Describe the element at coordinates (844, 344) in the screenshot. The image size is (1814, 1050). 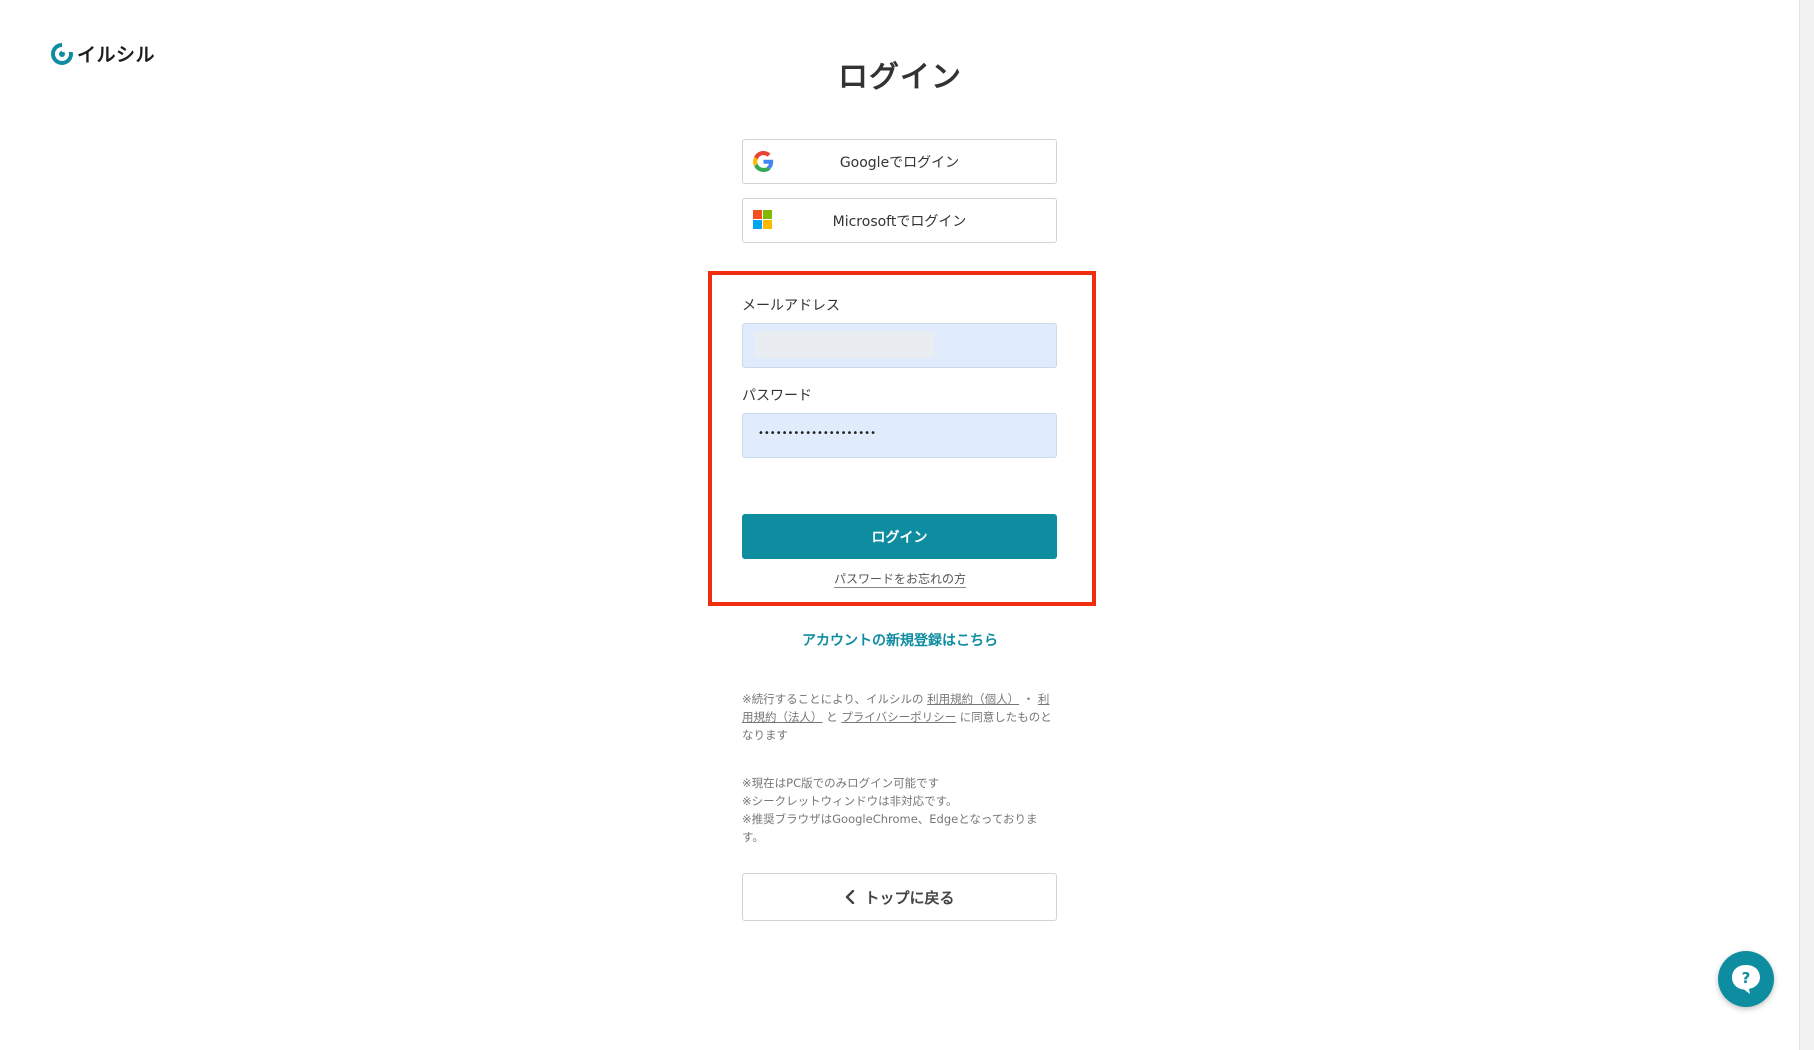
I see `email-value-mask` at that location.